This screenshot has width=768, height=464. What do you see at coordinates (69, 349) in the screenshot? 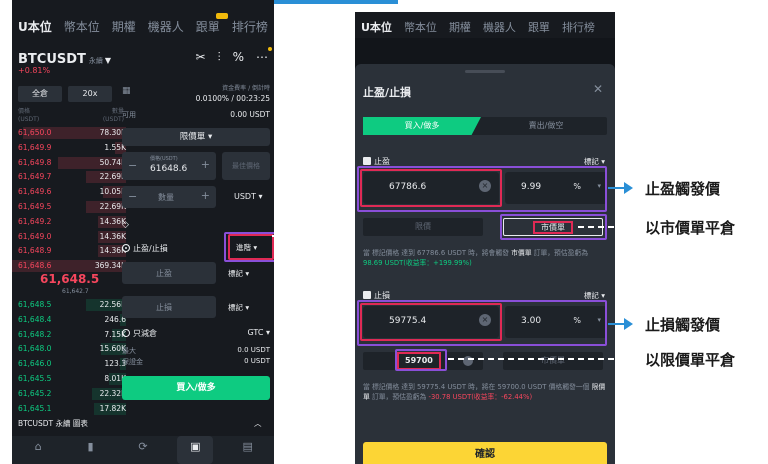
I see `orderbook-row: 61,648.0 15.60K` at bounding box center [69, 349].